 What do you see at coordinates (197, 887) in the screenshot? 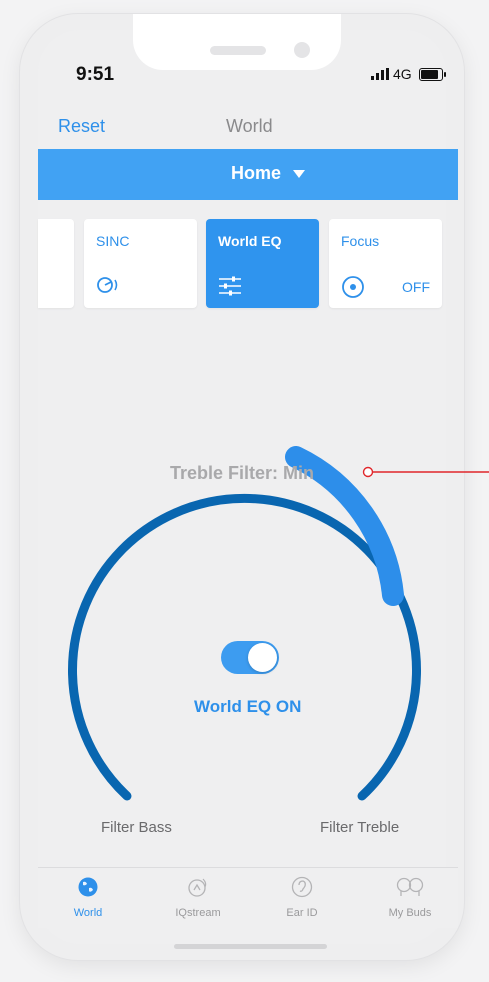
I see `iqstream-icon` at bounding box center [197, 887].